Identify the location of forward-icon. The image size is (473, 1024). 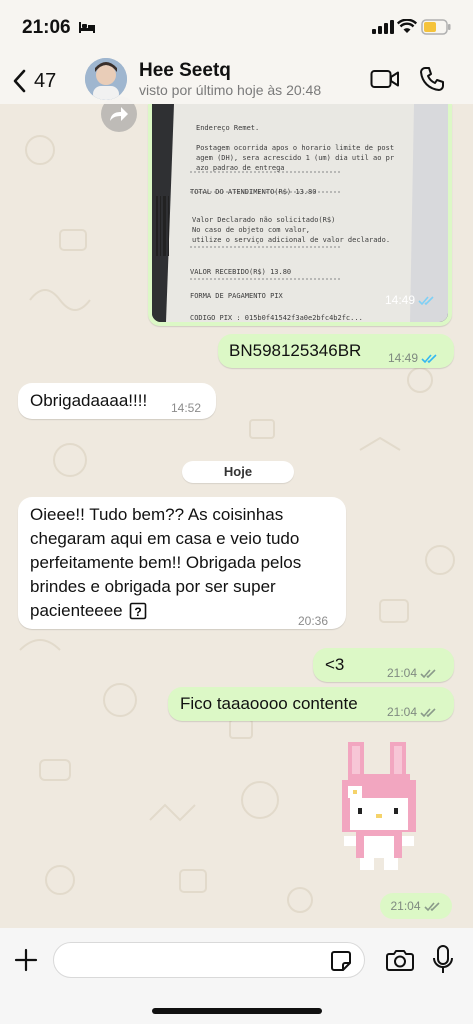
(119, 114).